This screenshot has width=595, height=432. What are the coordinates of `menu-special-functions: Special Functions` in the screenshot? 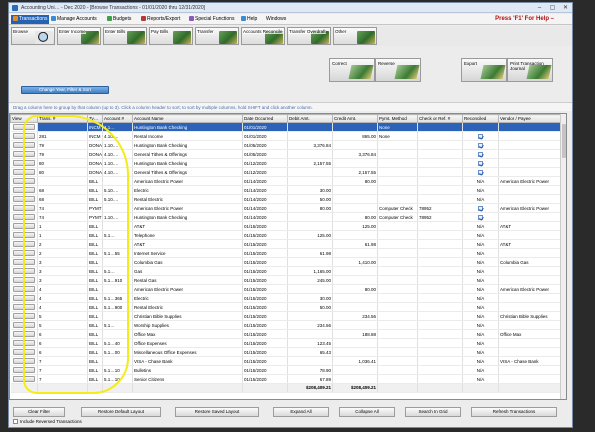 It's located at (211, 19).